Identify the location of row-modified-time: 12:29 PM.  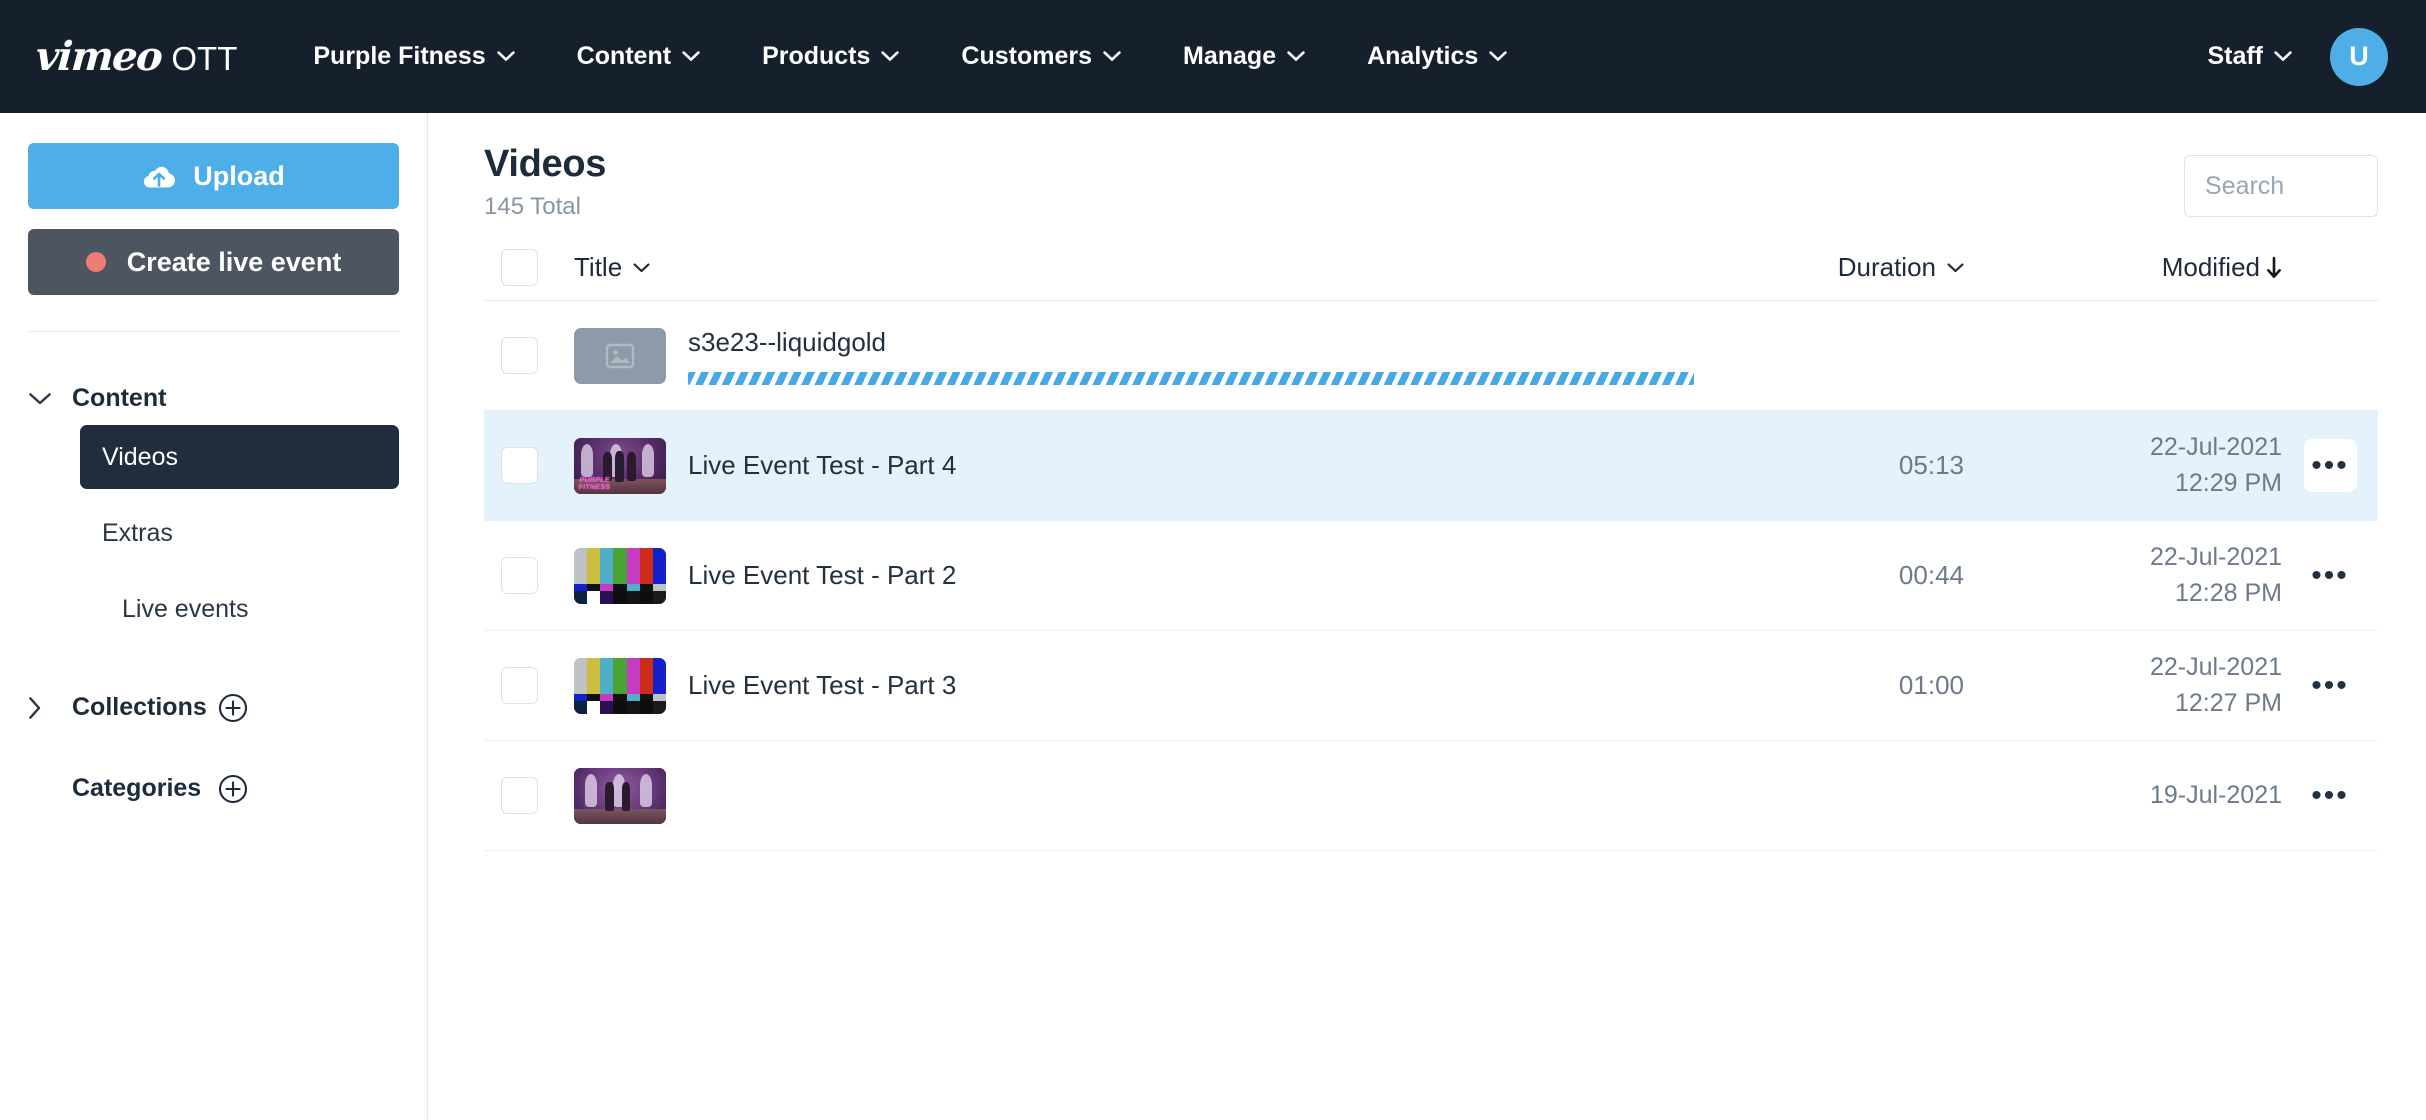
(2228, 482).